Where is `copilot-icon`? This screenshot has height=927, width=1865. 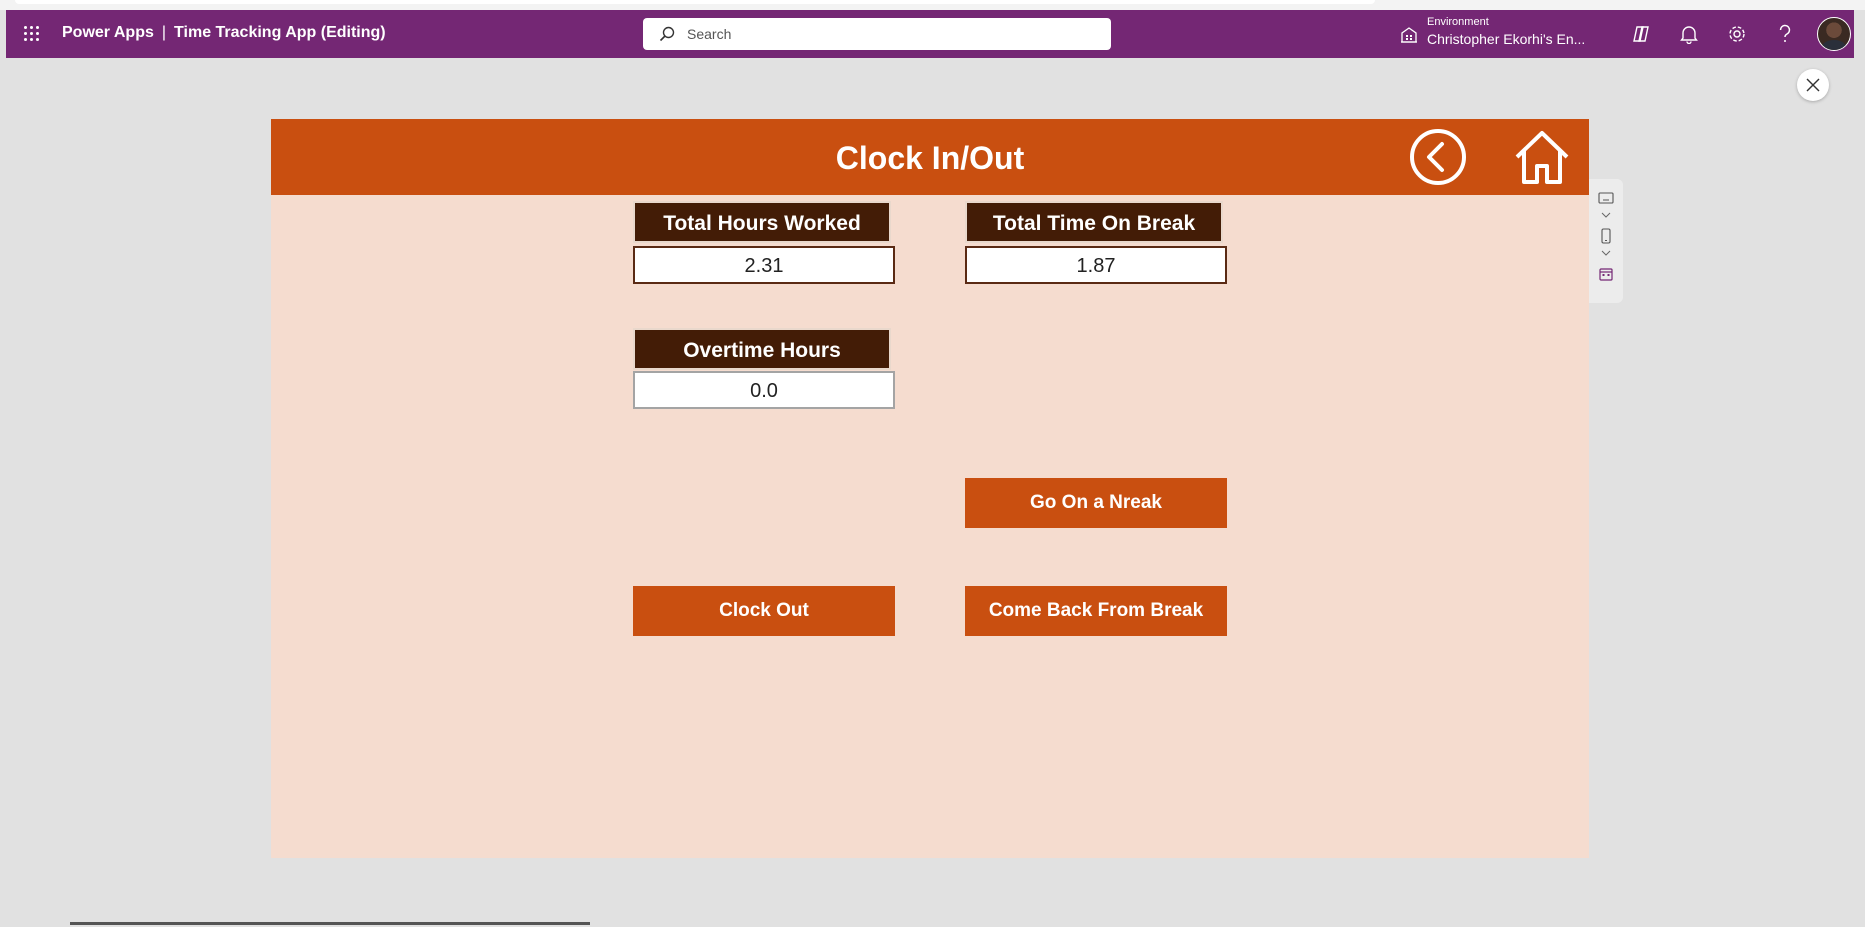
copilot-icon is located at coordinates (1641, 34).